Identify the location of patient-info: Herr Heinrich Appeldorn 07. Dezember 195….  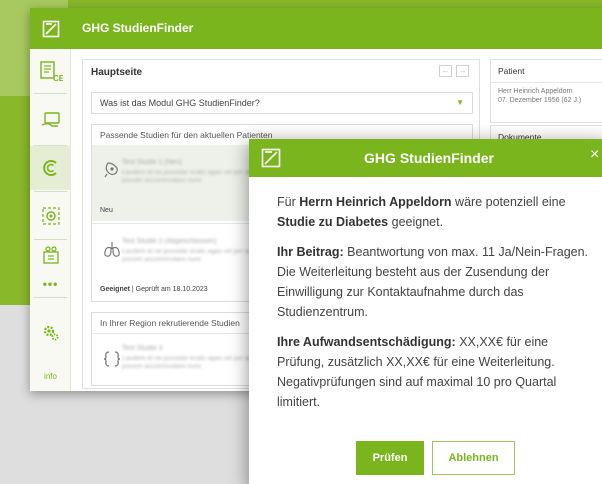
(546, 96).